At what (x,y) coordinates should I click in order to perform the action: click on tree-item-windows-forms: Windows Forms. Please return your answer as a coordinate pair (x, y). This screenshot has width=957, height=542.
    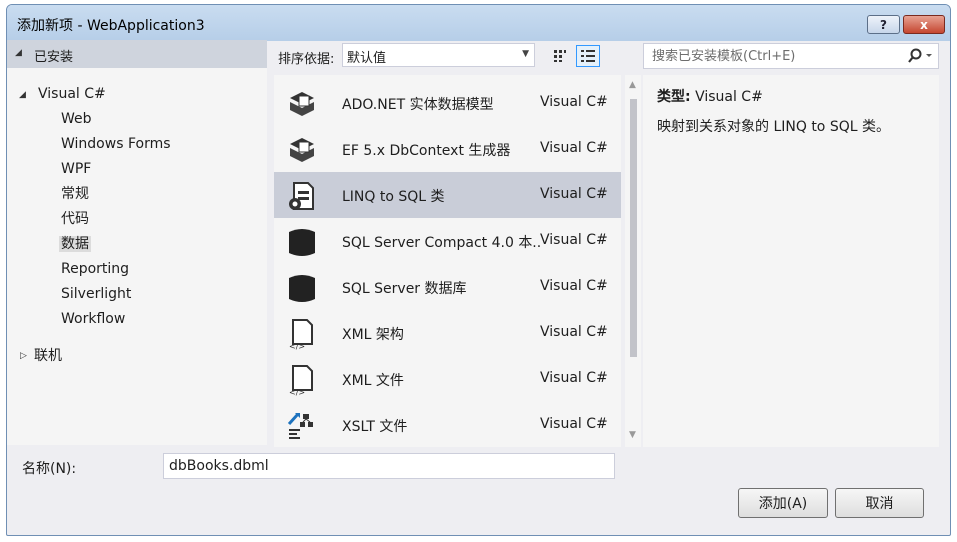
    Looking at the image, I should click on (116, 144).